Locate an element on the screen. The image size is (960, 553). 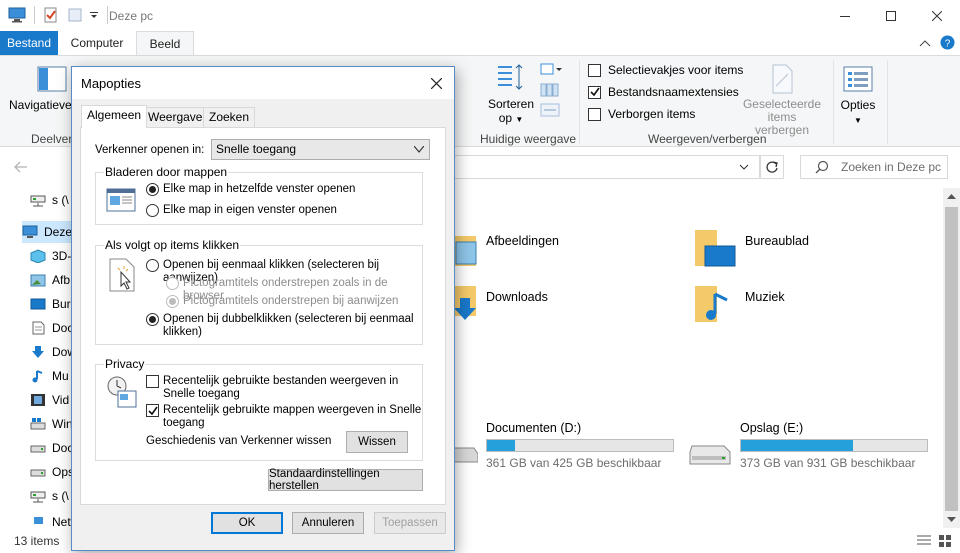
item-checkboxes-checkbox is located at coordinates (594, 70).